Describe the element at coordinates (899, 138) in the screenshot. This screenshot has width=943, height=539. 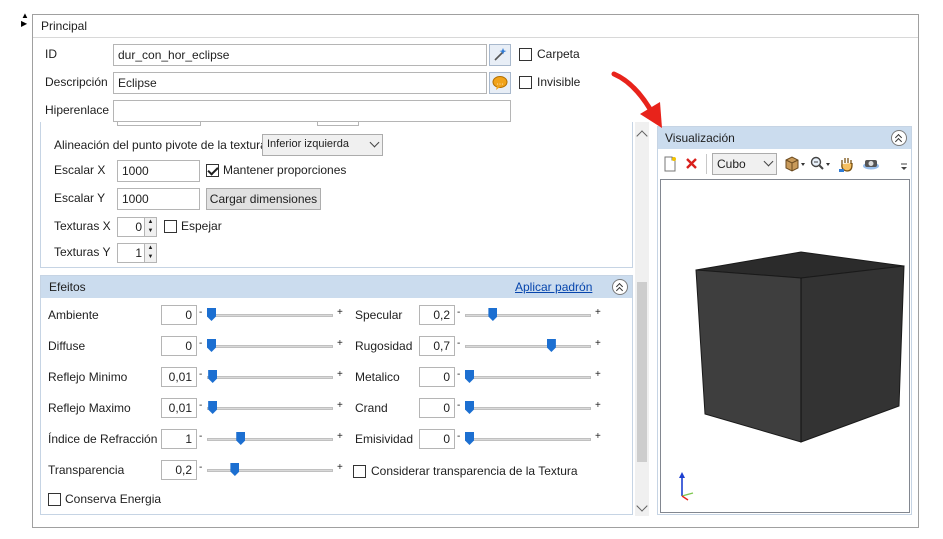
I see `visualizacion-collapse-icon` at that location.